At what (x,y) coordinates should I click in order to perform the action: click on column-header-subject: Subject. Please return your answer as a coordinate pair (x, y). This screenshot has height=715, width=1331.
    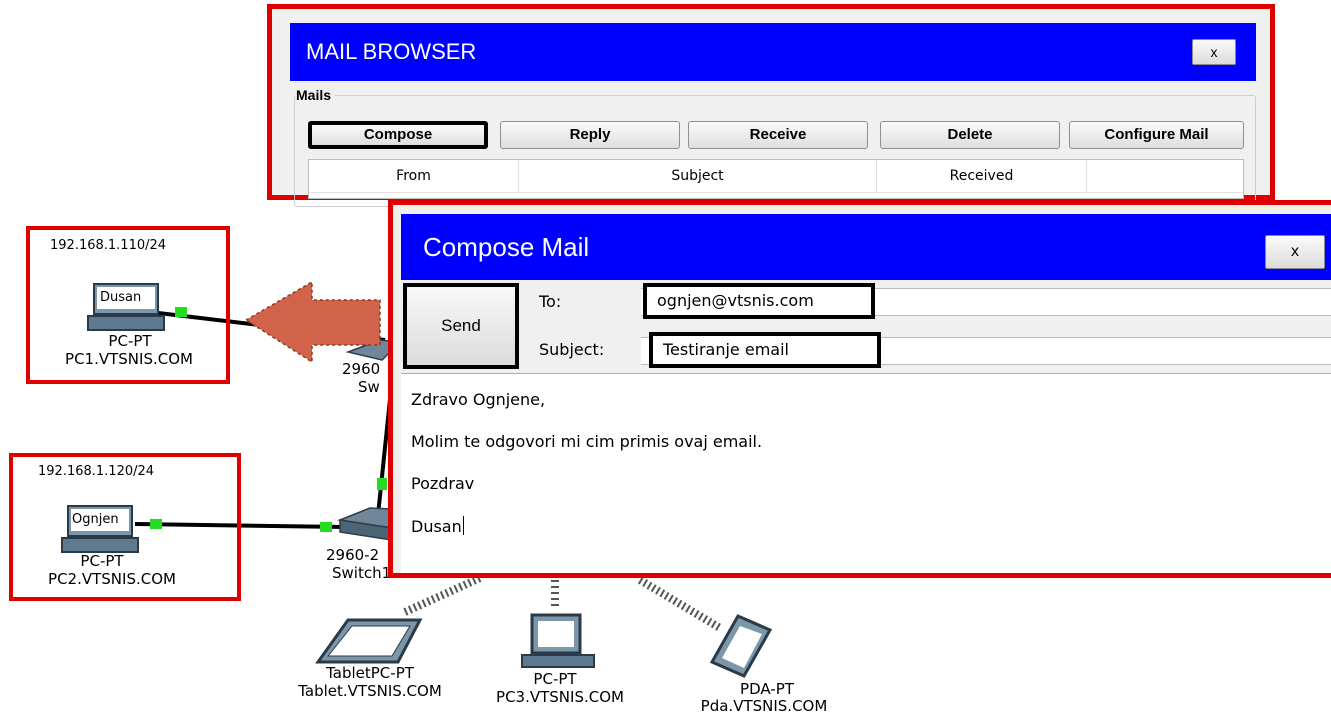
    Looking at the image, I should click on (698, 176).